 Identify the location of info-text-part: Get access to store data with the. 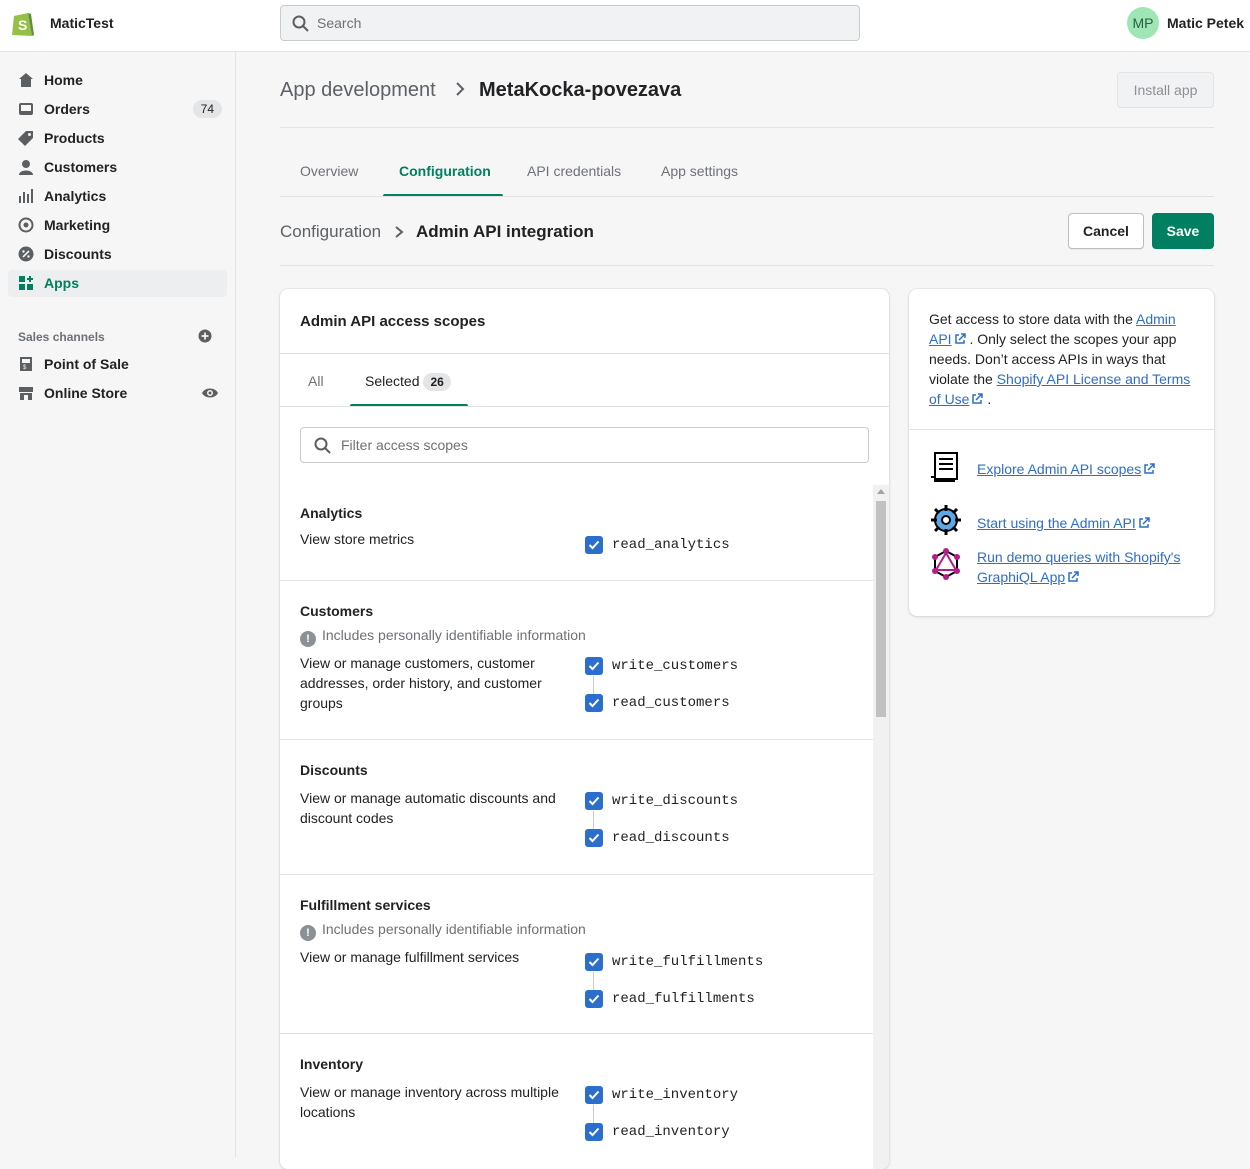
(1032, 319).